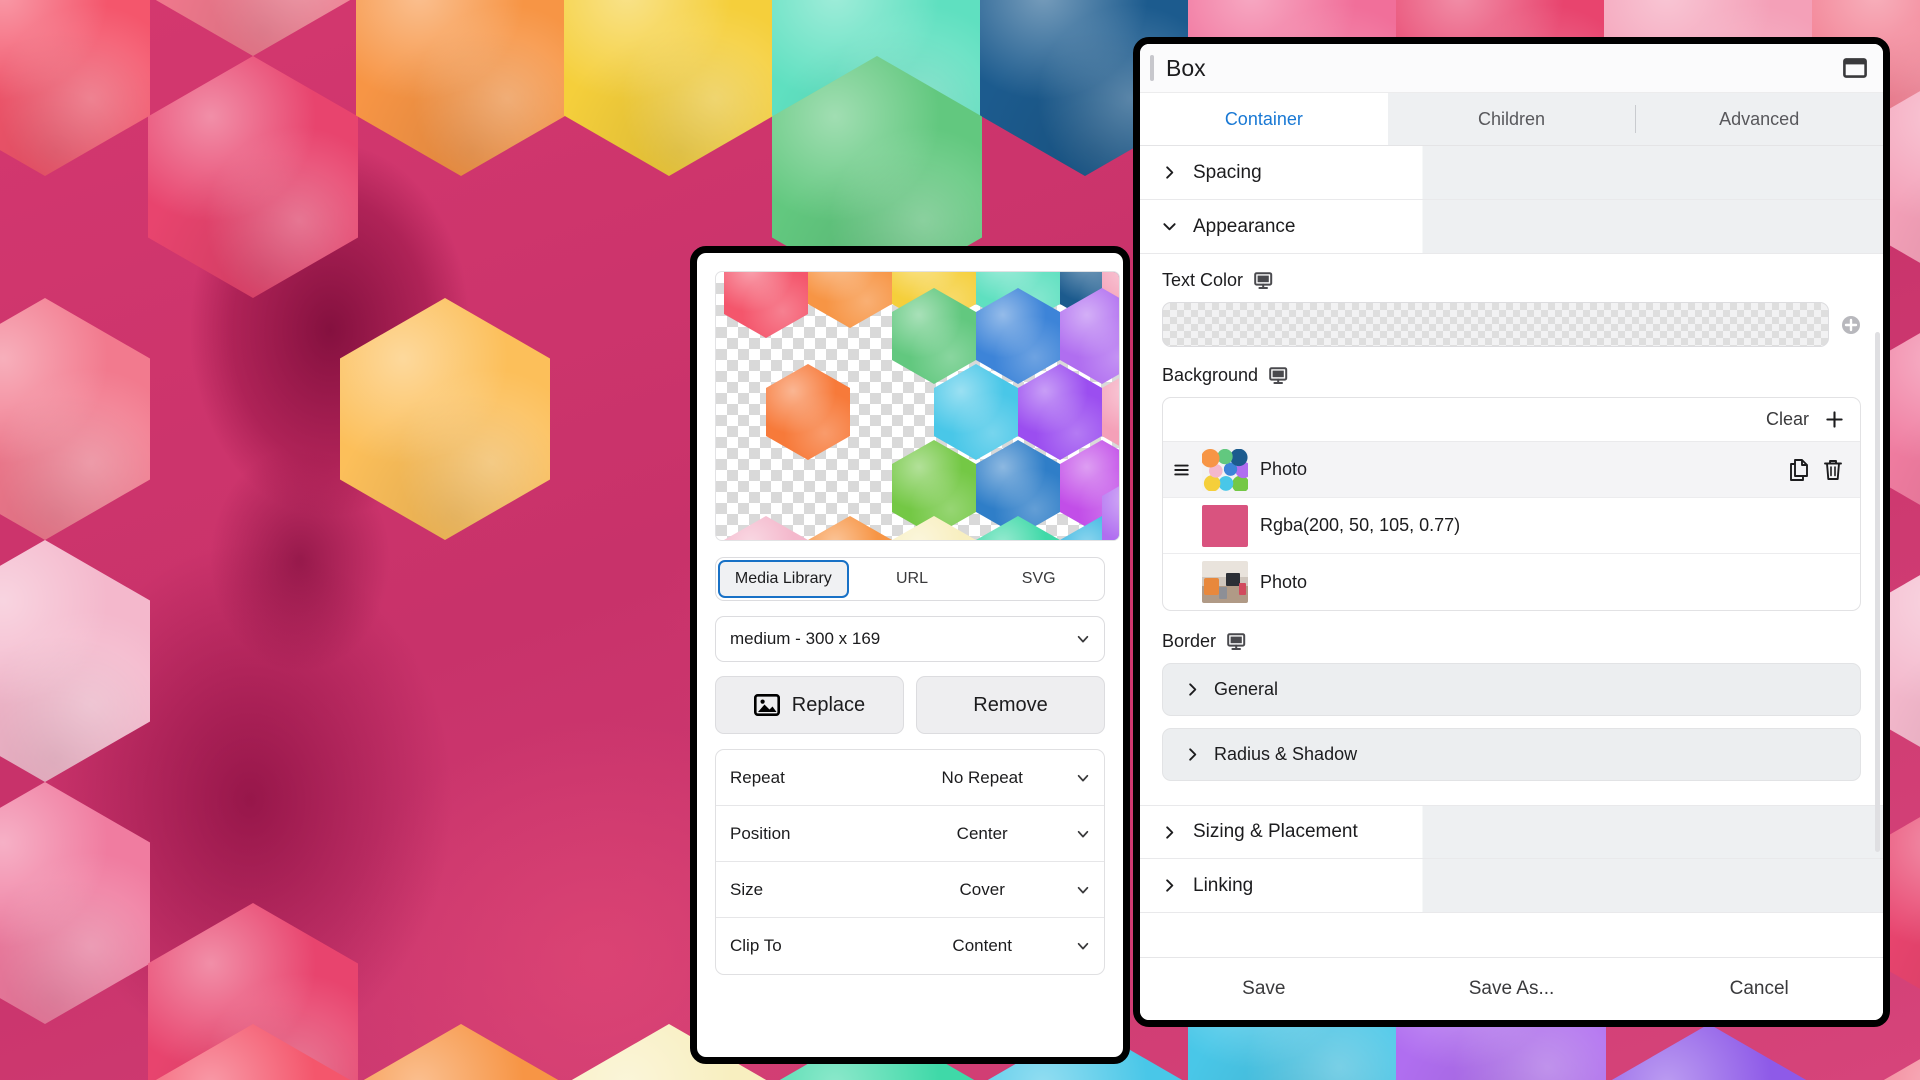 The height and width of the screenshot is (1080, 1920). I want to click on media-action-buttons: Replace Remove, so click(910, 705).